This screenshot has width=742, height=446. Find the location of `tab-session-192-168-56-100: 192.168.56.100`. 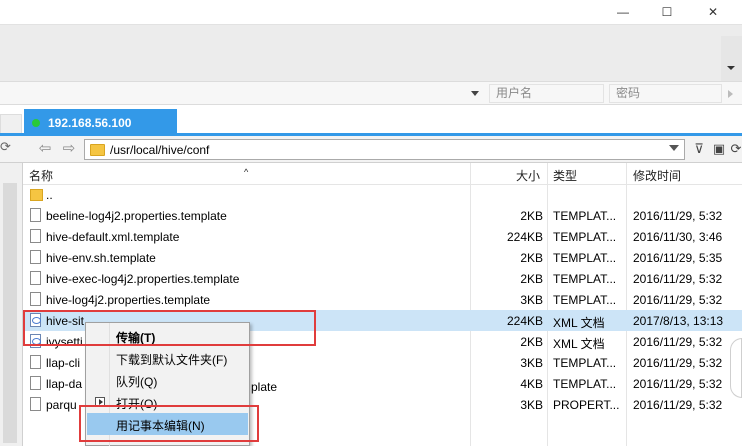

tab-session-192-168-56-100: 192.168.56.100 is located at coordinates (100, 122).